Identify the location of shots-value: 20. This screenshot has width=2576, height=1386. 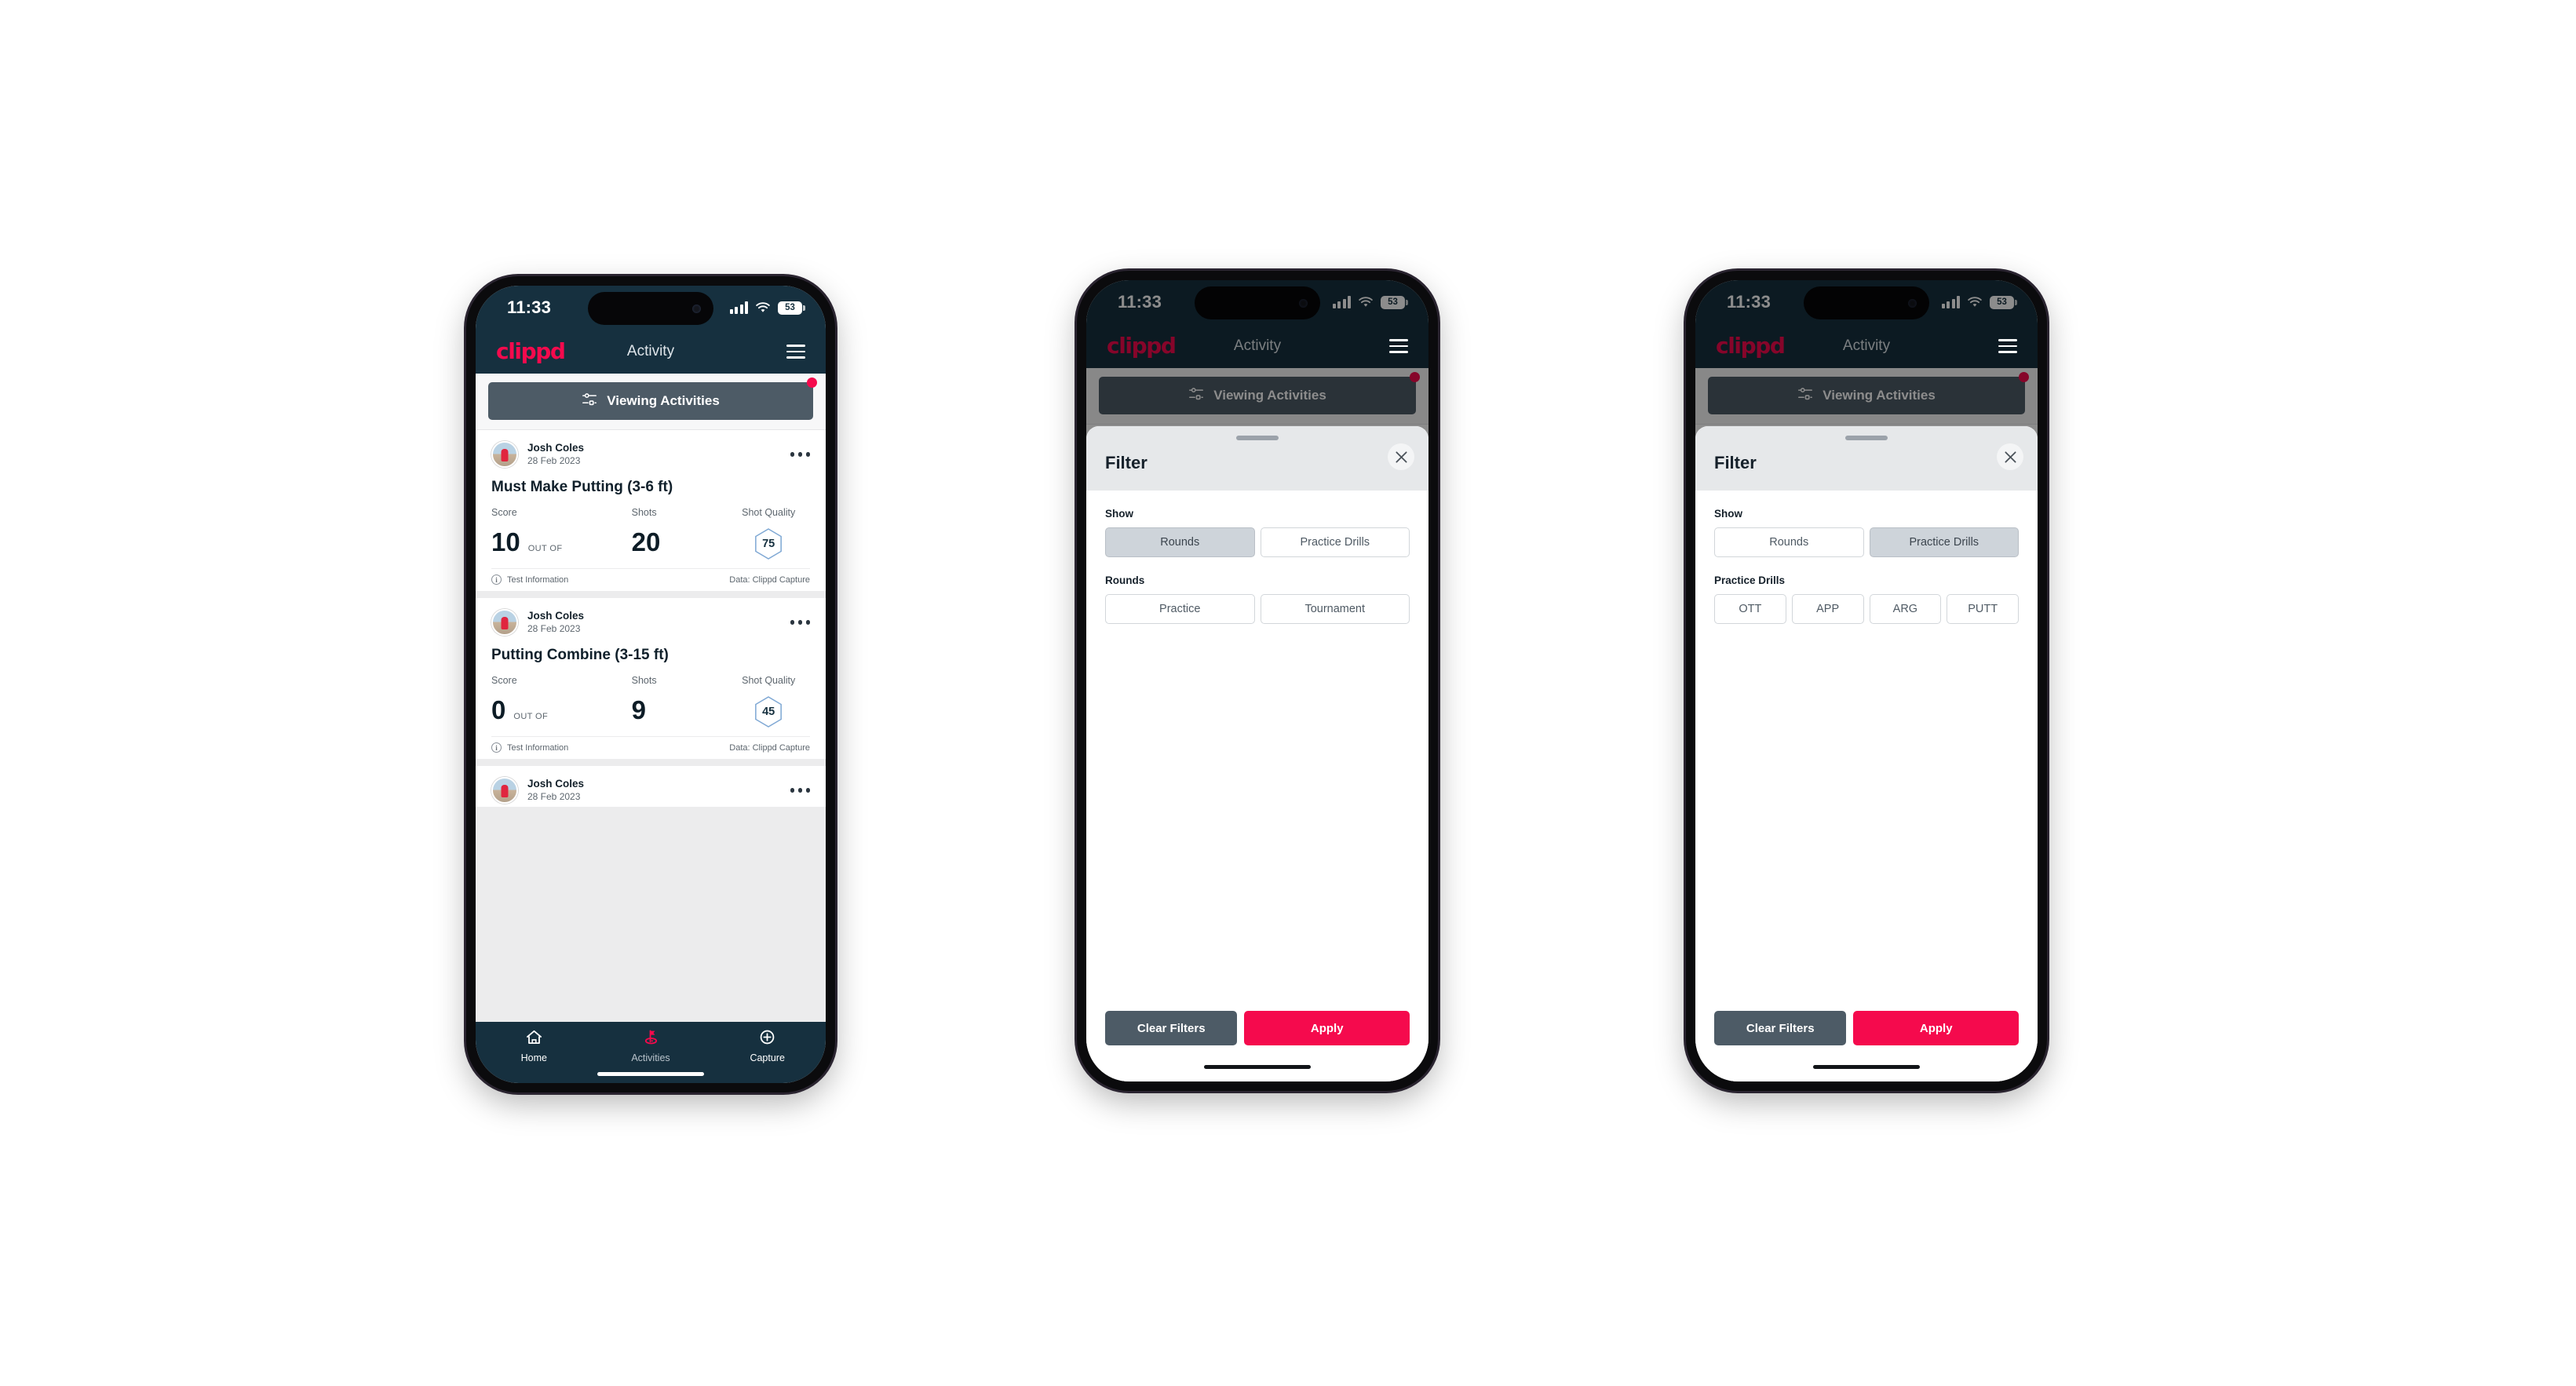
(646, 541).